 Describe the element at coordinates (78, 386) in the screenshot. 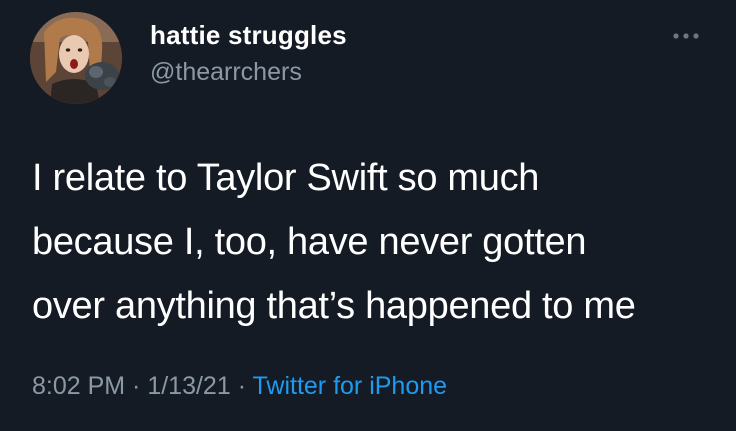

I see `tweet-time: 8:02 PM` at that location.